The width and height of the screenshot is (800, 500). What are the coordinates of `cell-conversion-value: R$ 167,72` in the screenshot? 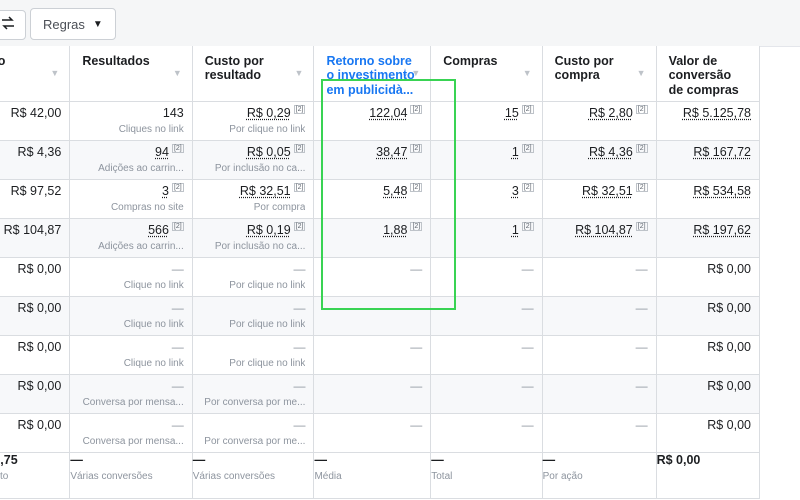 It's located at (708, 160).